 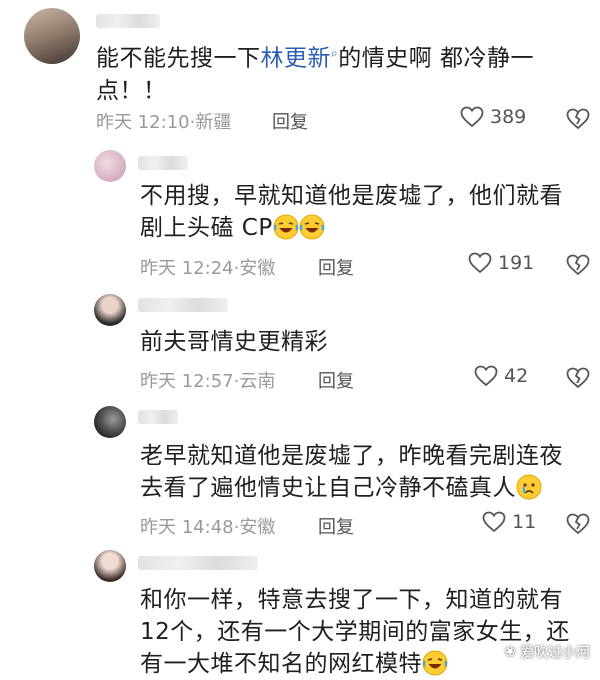 What do you see at coordinates (547, 652) in the screenshot?
I see `watermark: ❀ 爱吹过小河` at bounding box center [547, 652].